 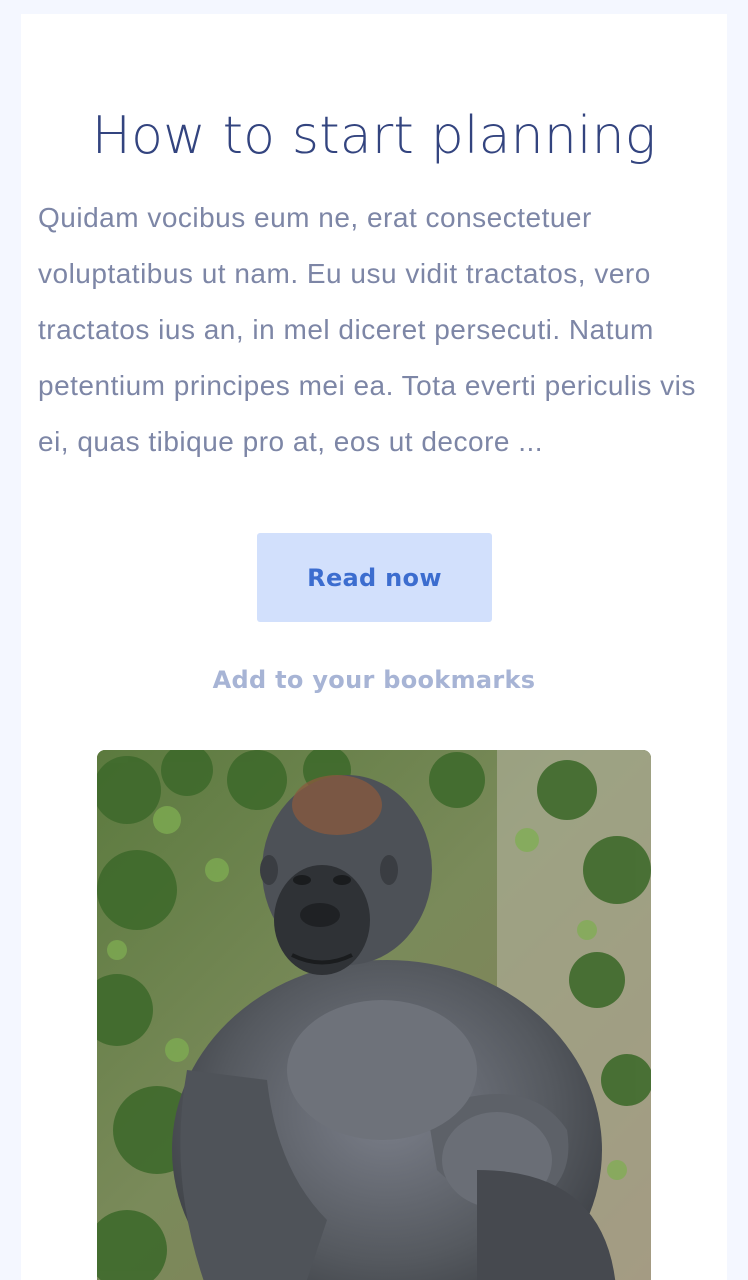 What do you see at coordinates (374, 577) in the screenshot?
I see `read-now-button: Read now` at bounding box center [374, 577].